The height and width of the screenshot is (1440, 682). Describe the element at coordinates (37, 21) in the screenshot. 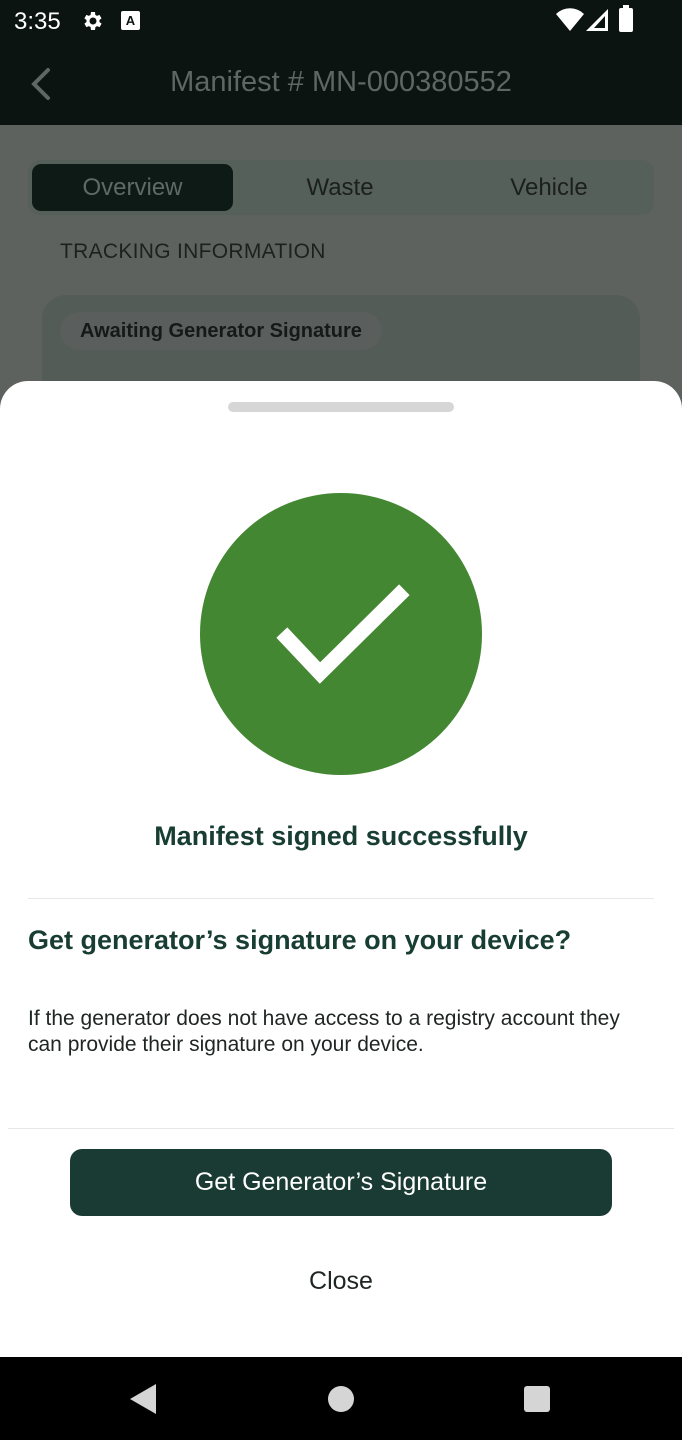

I see `status-time: 3:35` at that location.